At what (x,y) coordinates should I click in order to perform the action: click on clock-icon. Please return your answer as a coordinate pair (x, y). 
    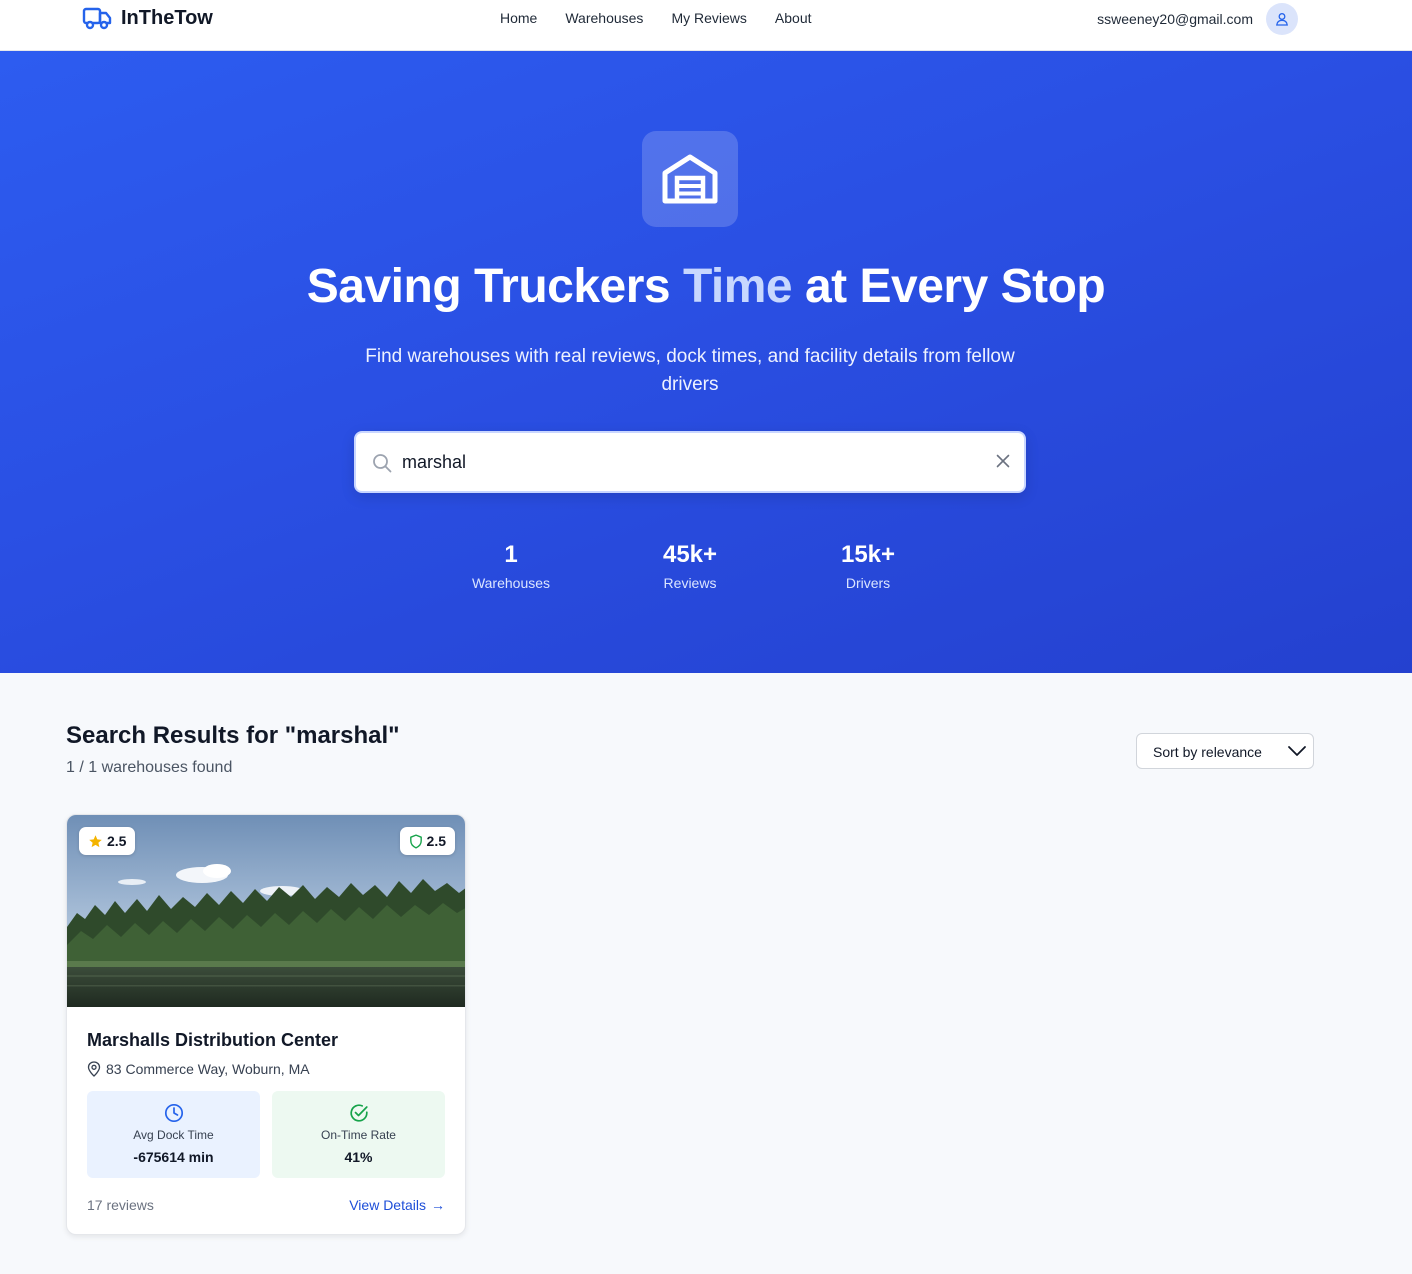
    Looking at the image, I should click on (173, 1113).